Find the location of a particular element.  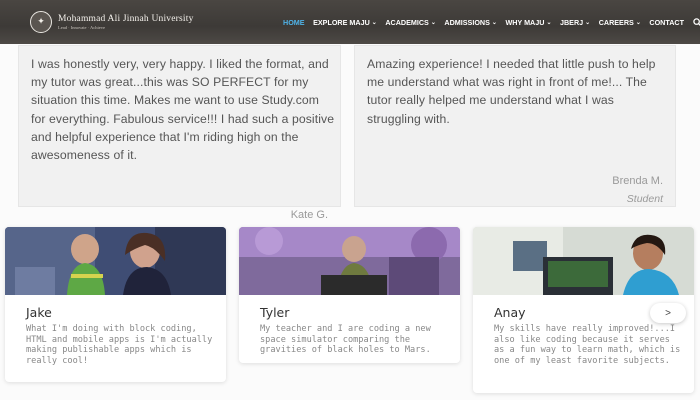

university-name: Mohammad Ali Jinnah University is located at coordinates (126, 19).